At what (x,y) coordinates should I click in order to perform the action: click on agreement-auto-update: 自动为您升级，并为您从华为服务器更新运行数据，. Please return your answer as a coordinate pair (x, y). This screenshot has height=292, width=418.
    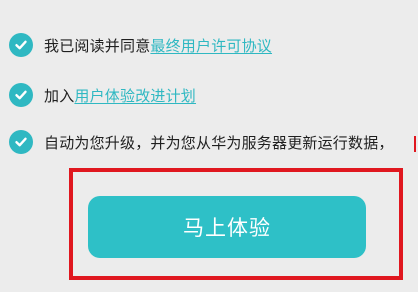
    Looking at the image, I should click on (201, 142).